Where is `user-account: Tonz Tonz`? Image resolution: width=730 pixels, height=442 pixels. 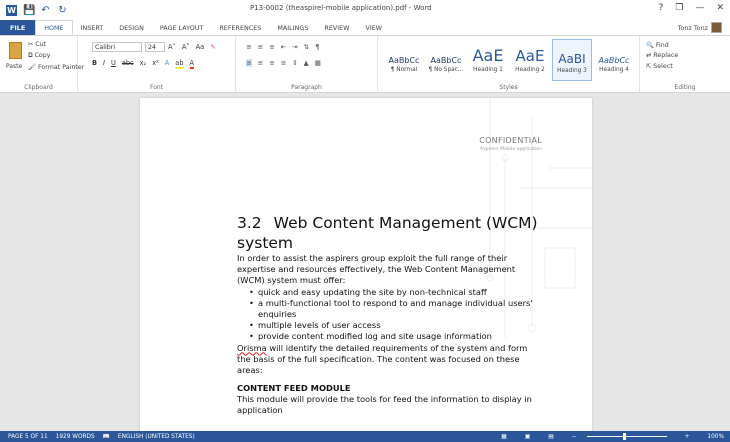 user-account: Tonz Tonz is located at coordinates (700, 27).